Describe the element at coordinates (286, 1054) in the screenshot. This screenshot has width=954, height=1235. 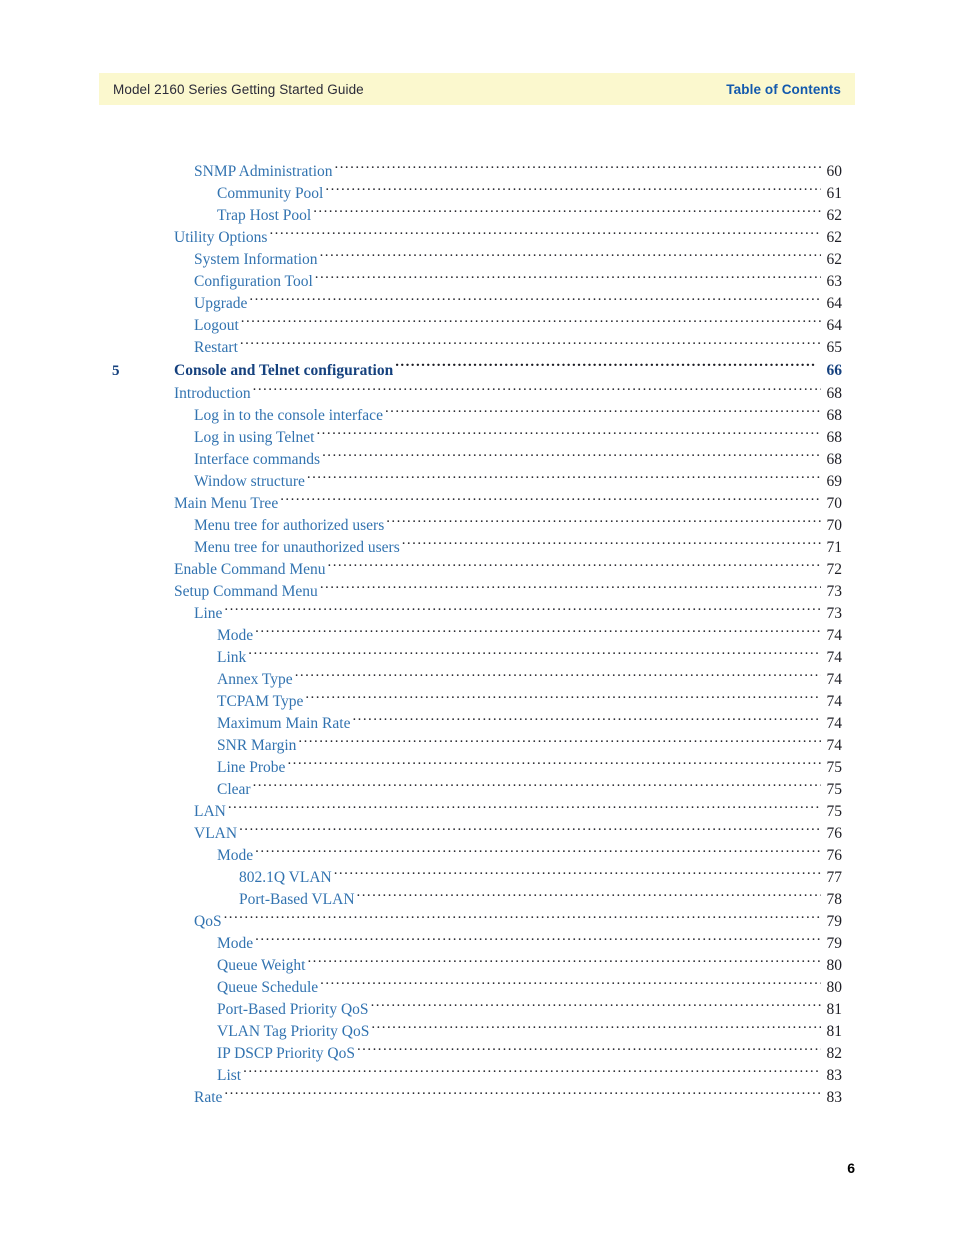
I see `toc-entry-label: IP DSCP Priority QoS` at that location.